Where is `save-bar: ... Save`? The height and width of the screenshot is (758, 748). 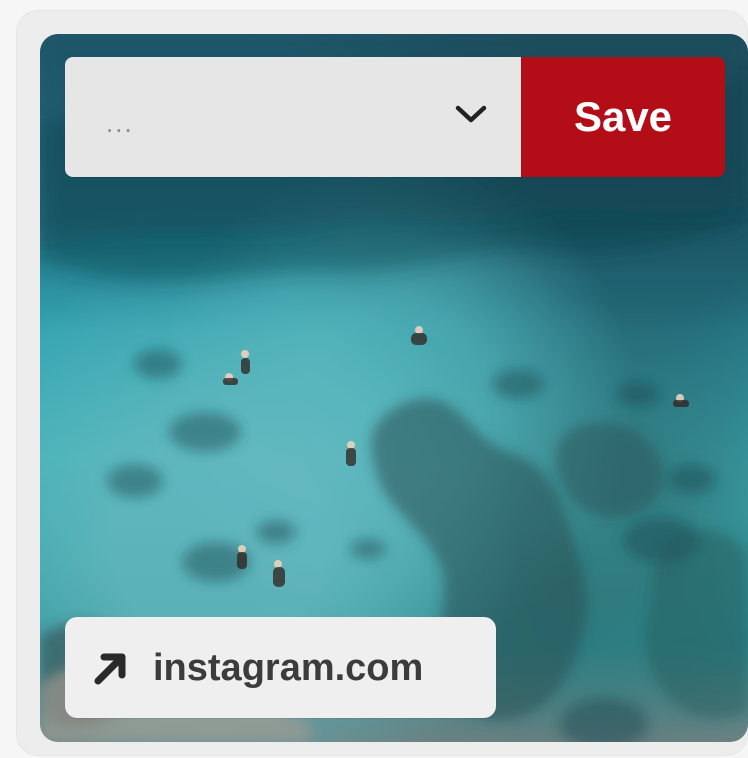 save-bar: ... Save is located at coordinates (395, 117).